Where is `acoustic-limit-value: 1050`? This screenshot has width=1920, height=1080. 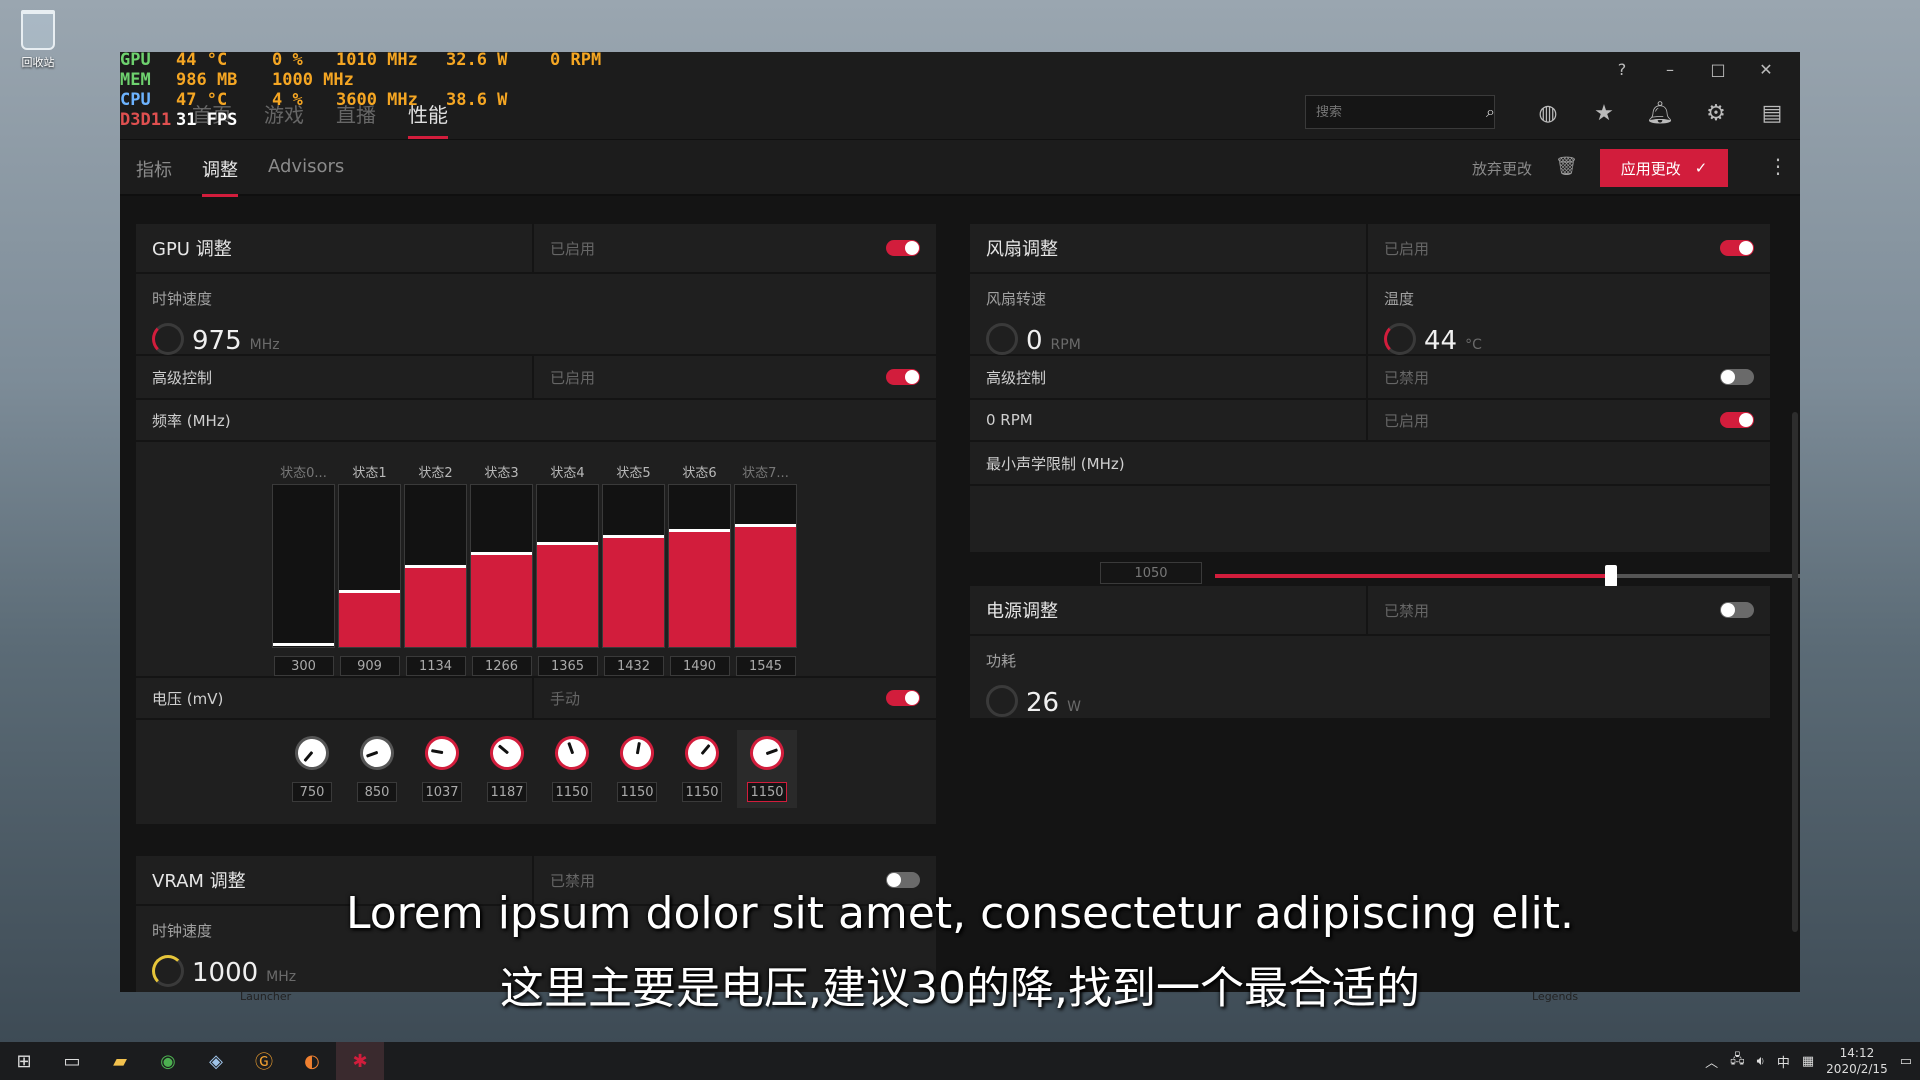
acoustic-limit-value: 1050 is located at coordinates (1151, 573).